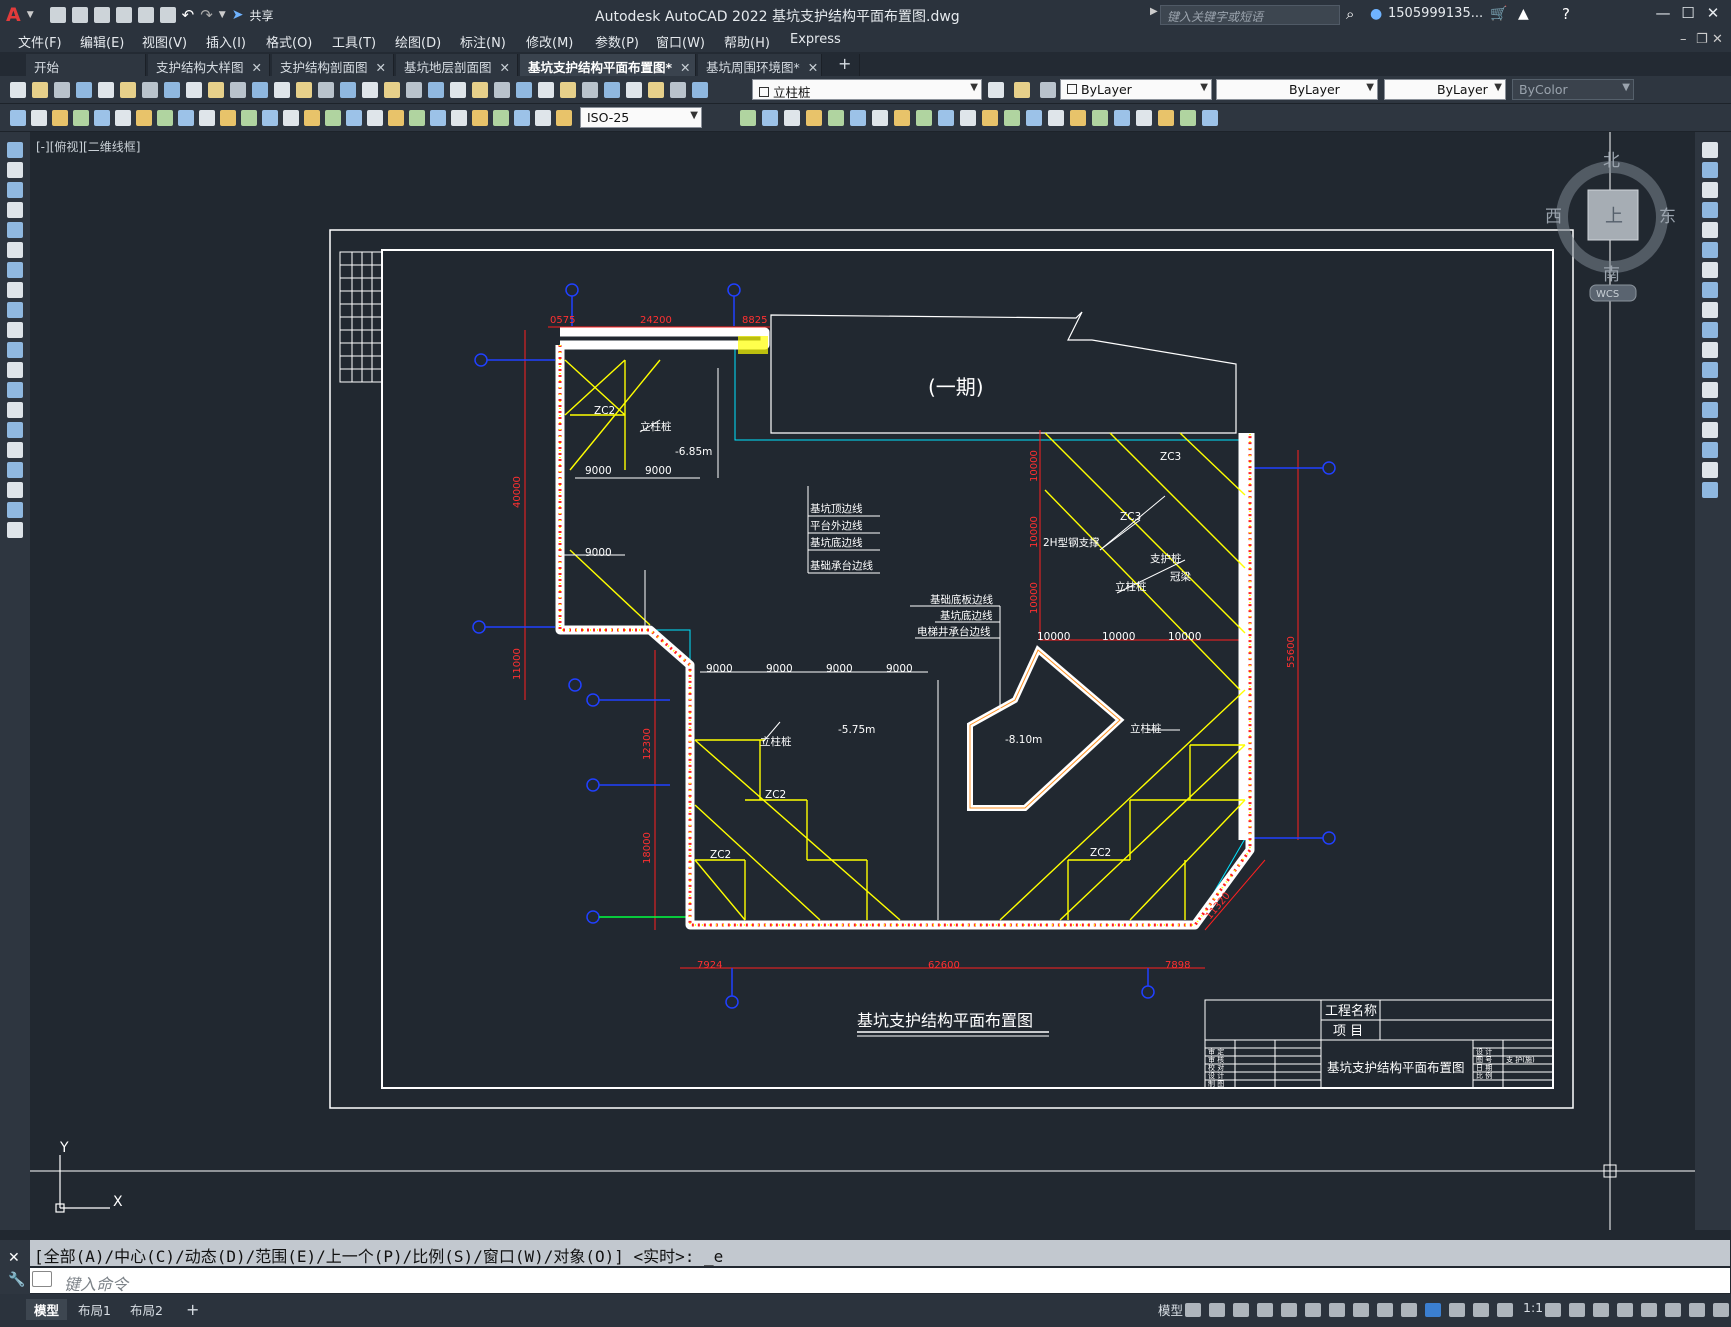 This screenshot has height=1327, width=1731. What do you see at coordinates (1313, 1310) in the screenshot?
I see `isodraft-icon` at bounding box center [1313, 1310].